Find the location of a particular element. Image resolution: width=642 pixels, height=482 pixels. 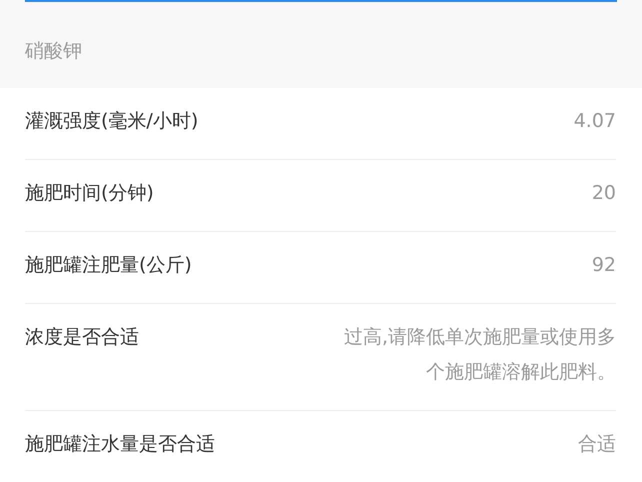

row-label: 施肥罐注肥量(公斤) is located at coordinates (108, 265).